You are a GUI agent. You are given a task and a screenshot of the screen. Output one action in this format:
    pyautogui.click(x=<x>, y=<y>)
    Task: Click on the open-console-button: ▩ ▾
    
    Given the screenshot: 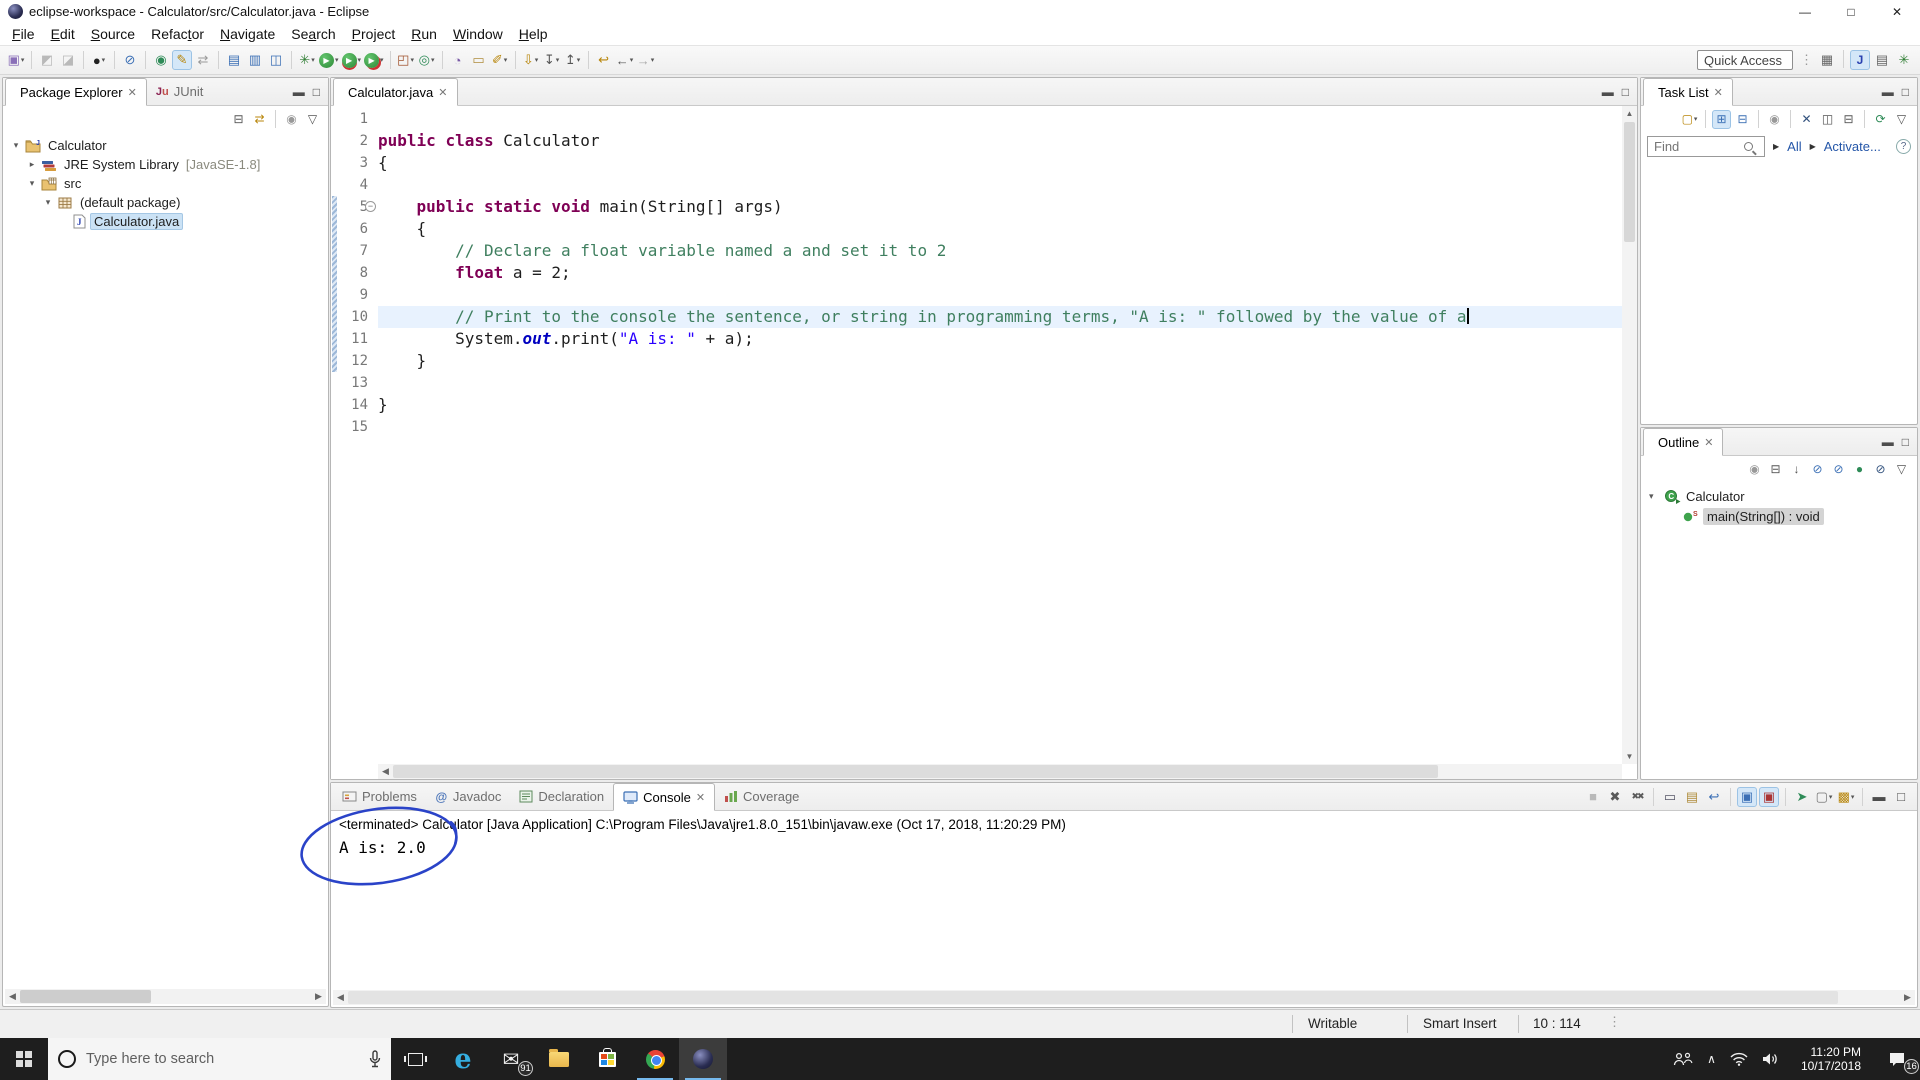 What is the action you would take?
    pyautogui.click(x=1846, y=797)
    